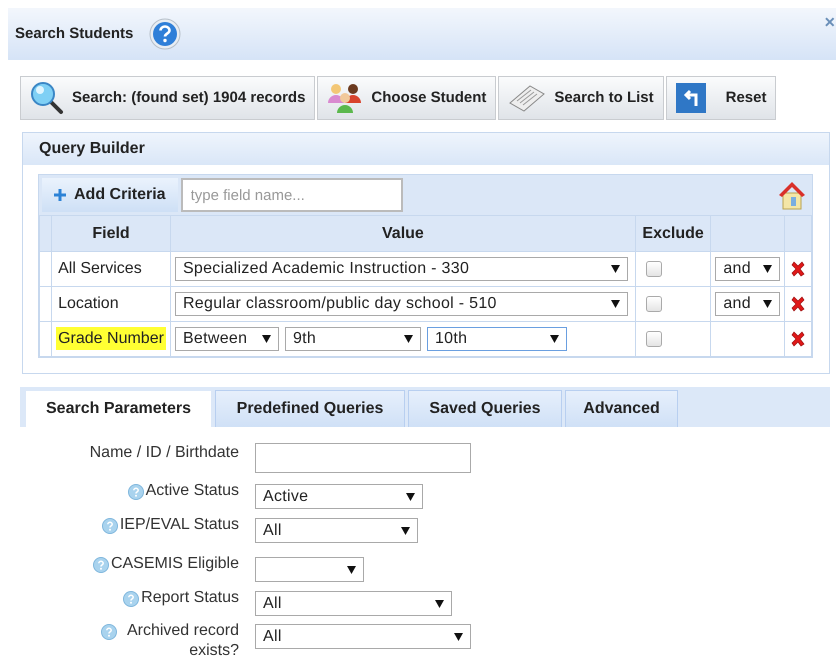 This screenshot has width=836, height=661. I want to click on dropdown: Active, so click(339, 496).